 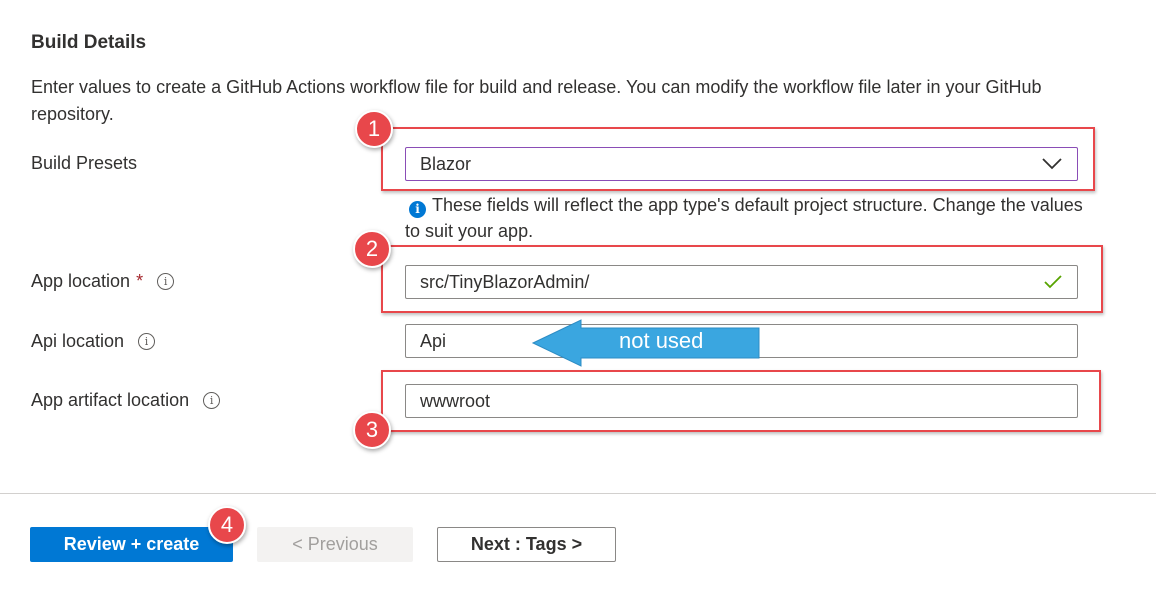 What do you see at coordinates (89, 42) in the screenshot?
I see `section-title: Build Details` at bounding box center [89, 42].